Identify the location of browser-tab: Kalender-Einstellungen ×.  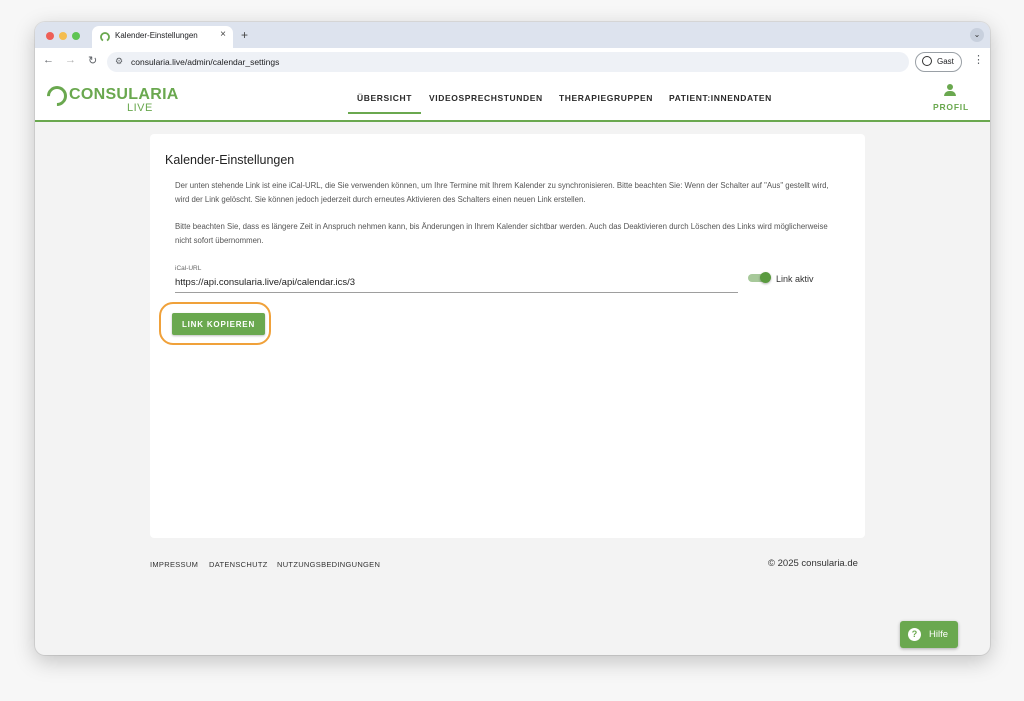
(162, 37).